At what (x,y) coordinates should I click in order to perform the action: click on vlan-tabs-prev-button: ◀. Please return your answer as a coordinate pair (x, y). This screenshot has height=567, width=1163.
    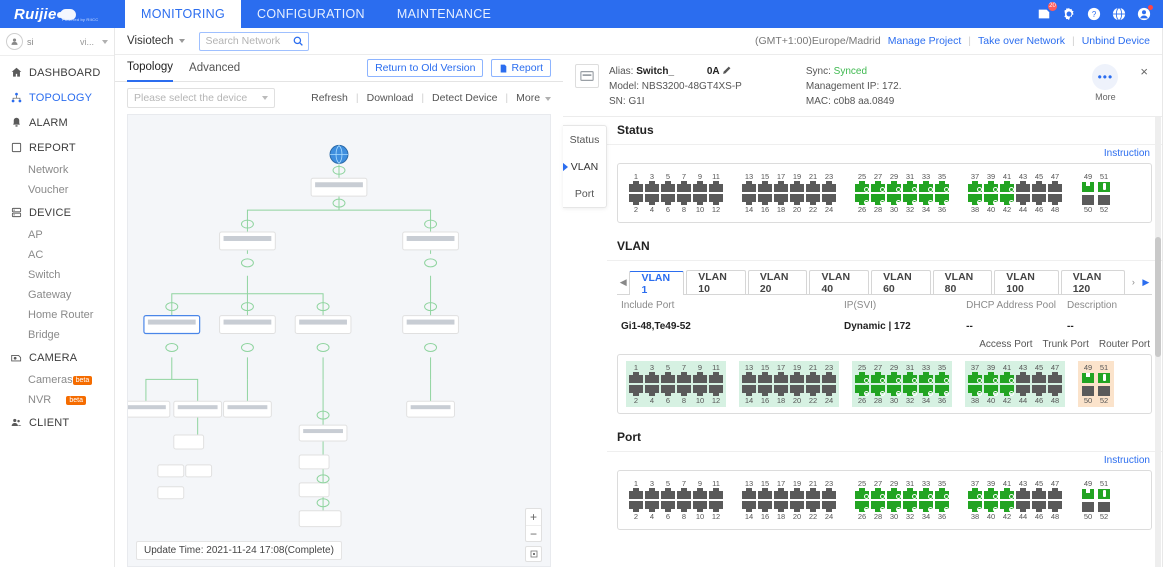
    Looking at the image, I should click on (623, 282).